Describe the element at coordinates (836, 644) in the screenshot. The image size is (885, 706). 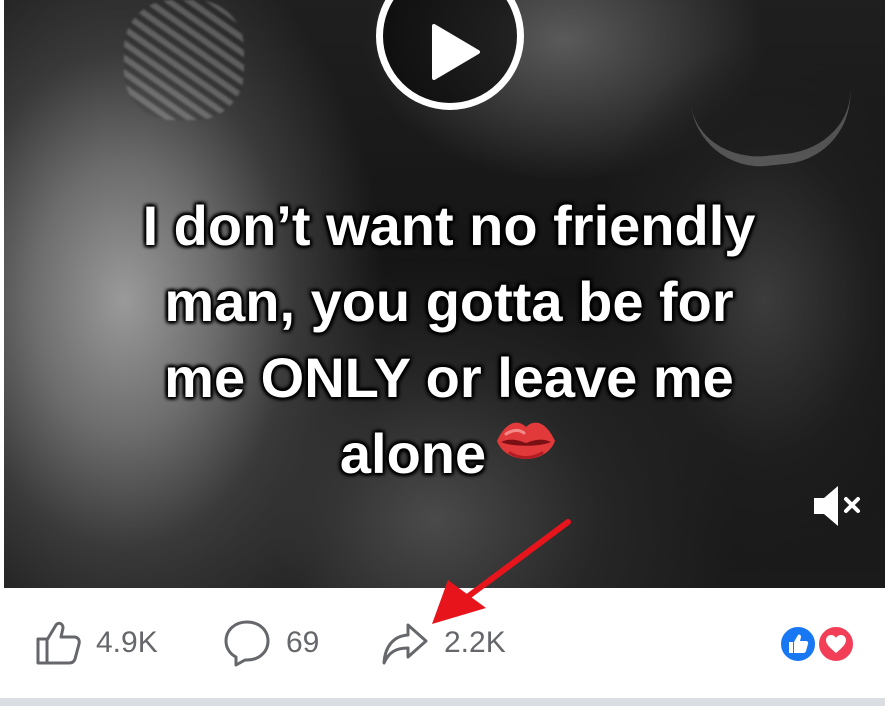
I see `love-reaction-icon` at that location.